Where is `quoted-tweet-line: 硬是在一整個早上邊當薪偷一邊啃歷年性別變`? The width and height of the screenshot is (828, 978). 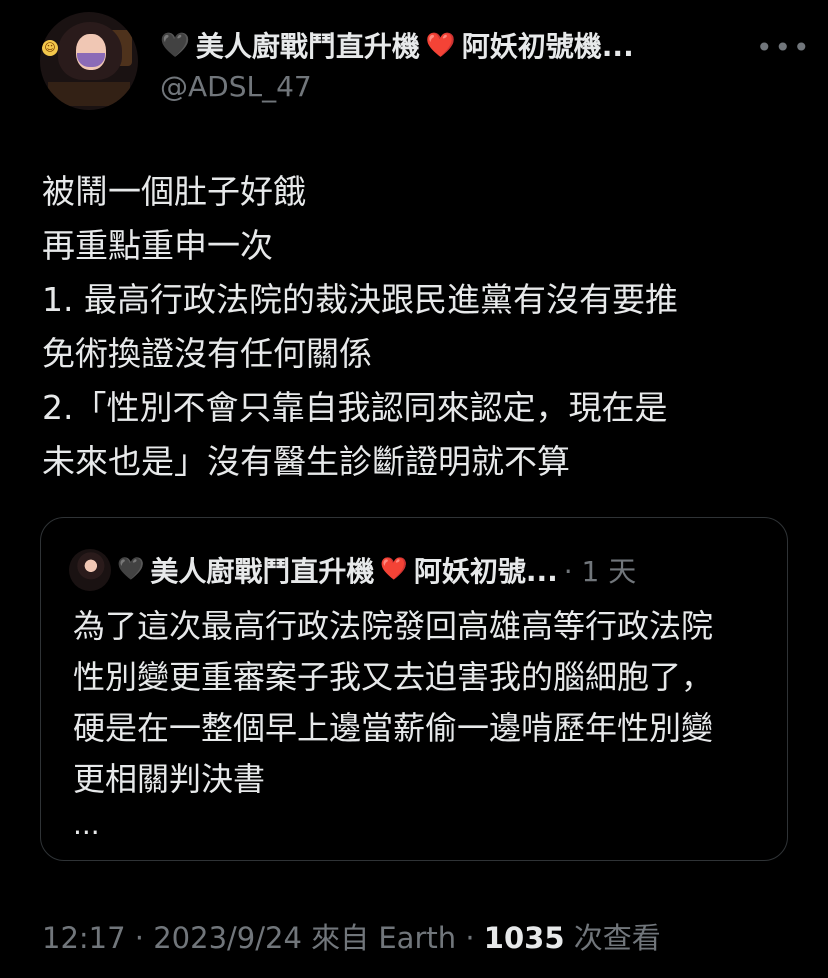
quoted-tweet-line: 硬是在一整個早上邊當薪偷一邊啃歷年性別變 is located at coordinates (393, 728).